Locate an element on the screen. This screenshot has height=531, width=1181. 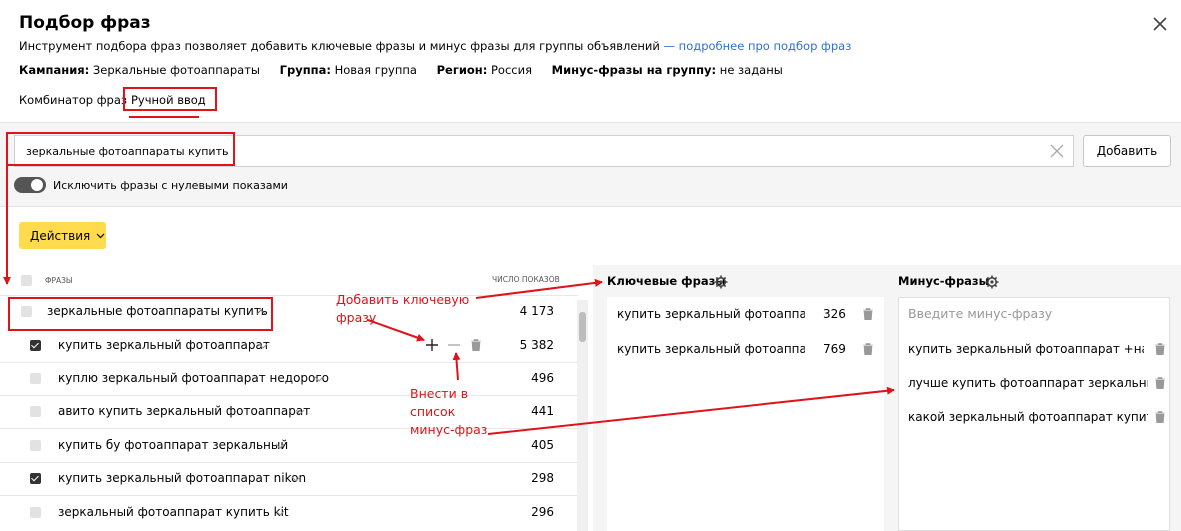
keyword-count: 769 is located at coordinates (834, 349).